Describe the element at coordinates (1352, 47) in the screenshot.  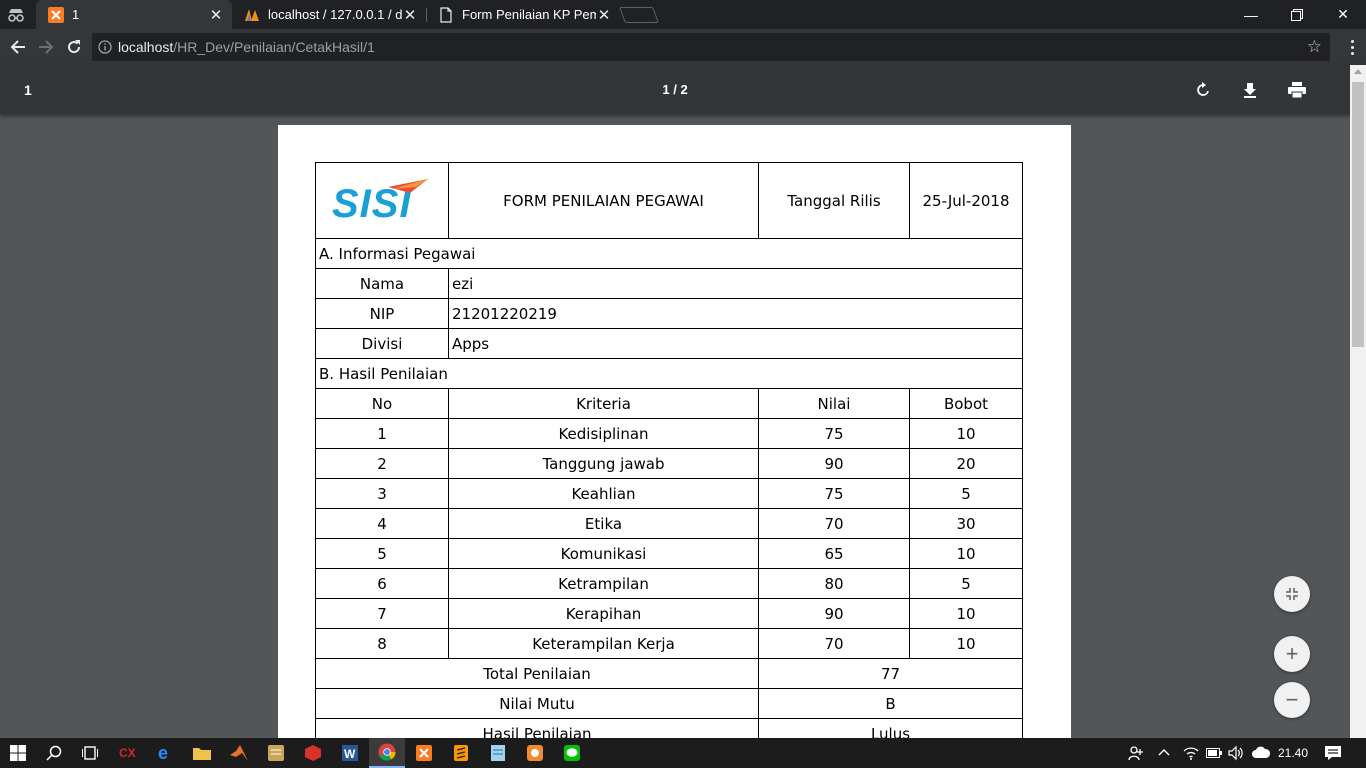
I see `chrome-menu-icon` at that location.